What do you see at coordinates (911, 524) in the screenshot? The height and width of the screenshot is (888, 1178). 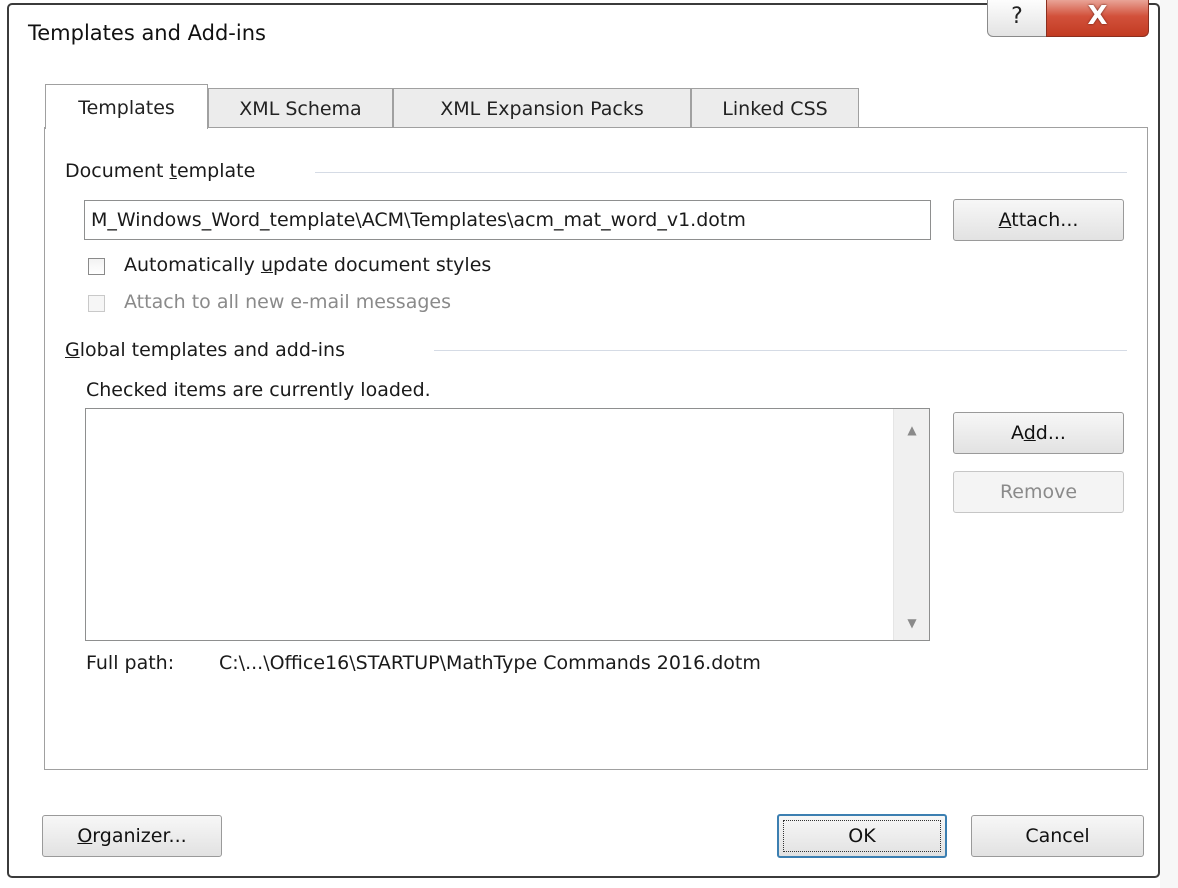 I see `list-scrollbar: ▲ ▼` at bounding box center [911, 524].